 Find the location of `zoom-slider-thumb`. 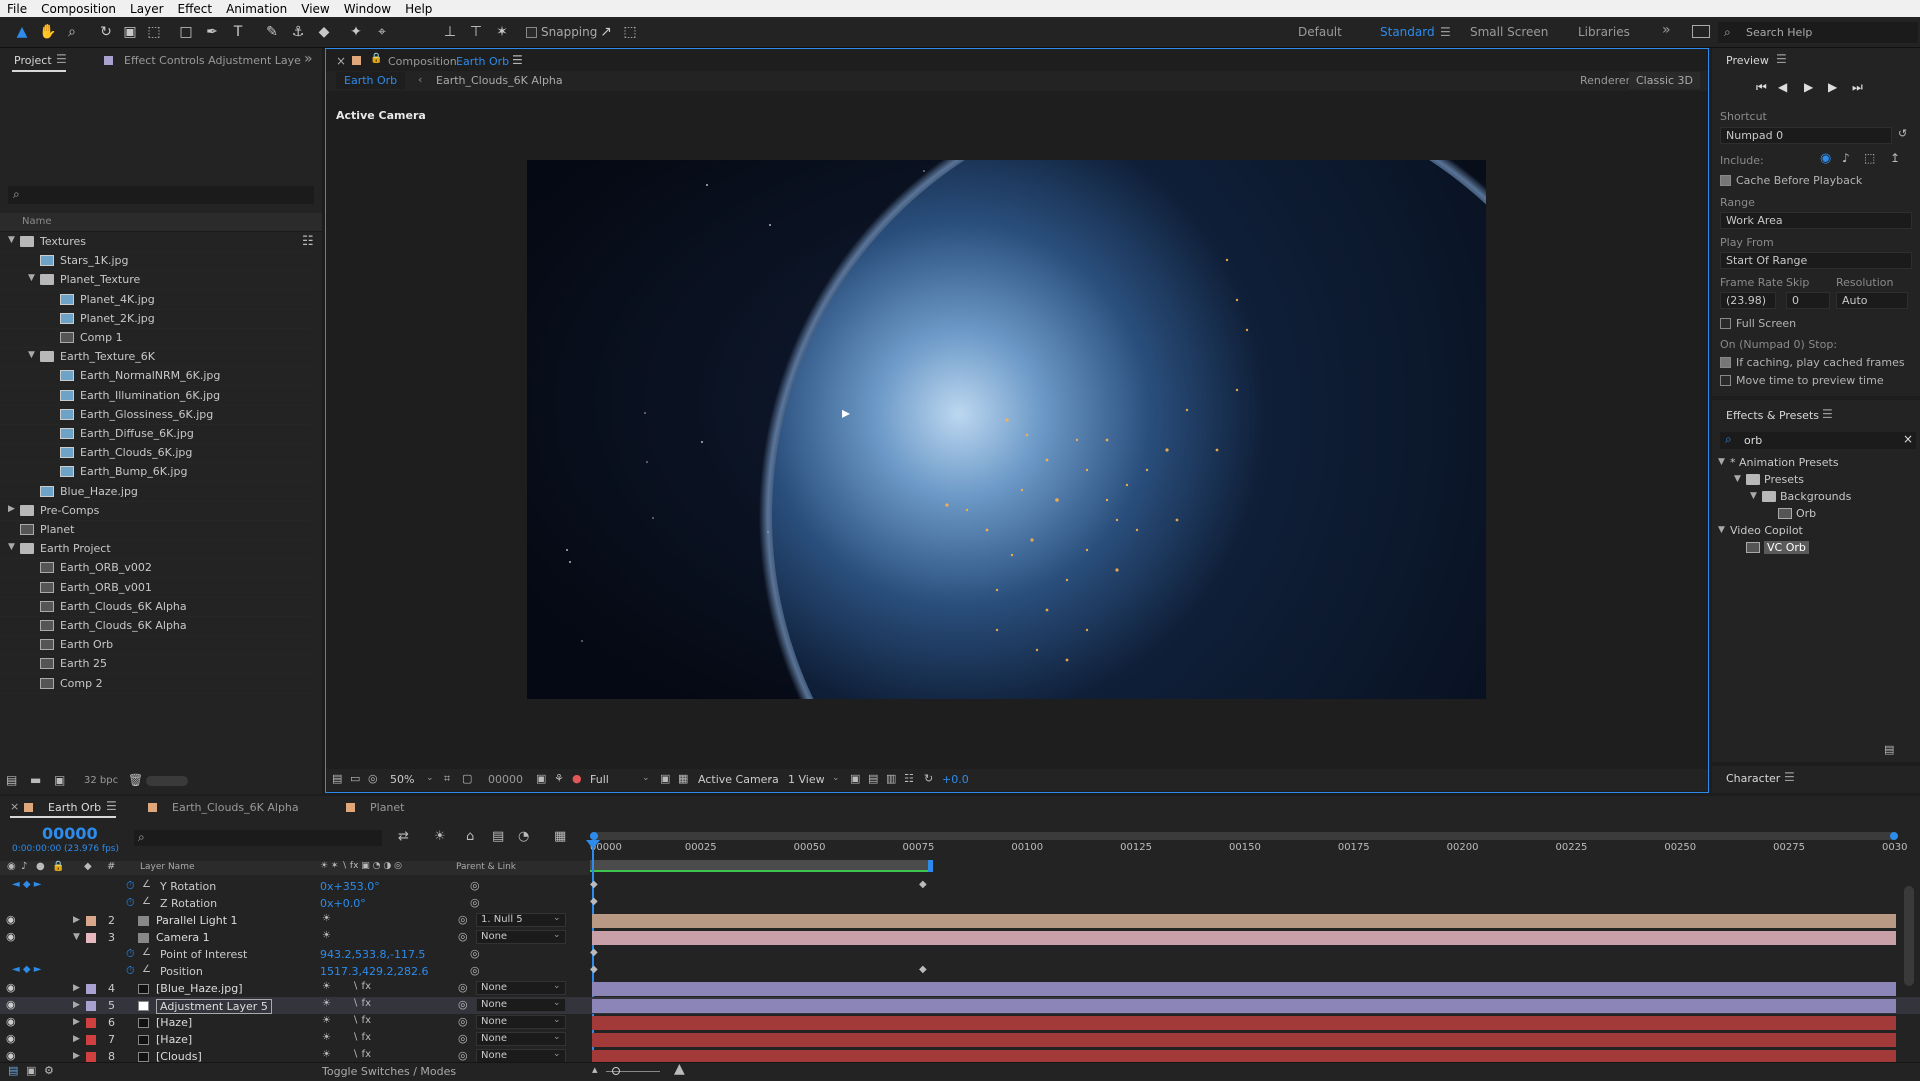

zoom-slider-thumb is located at coordinates (616, 1071).